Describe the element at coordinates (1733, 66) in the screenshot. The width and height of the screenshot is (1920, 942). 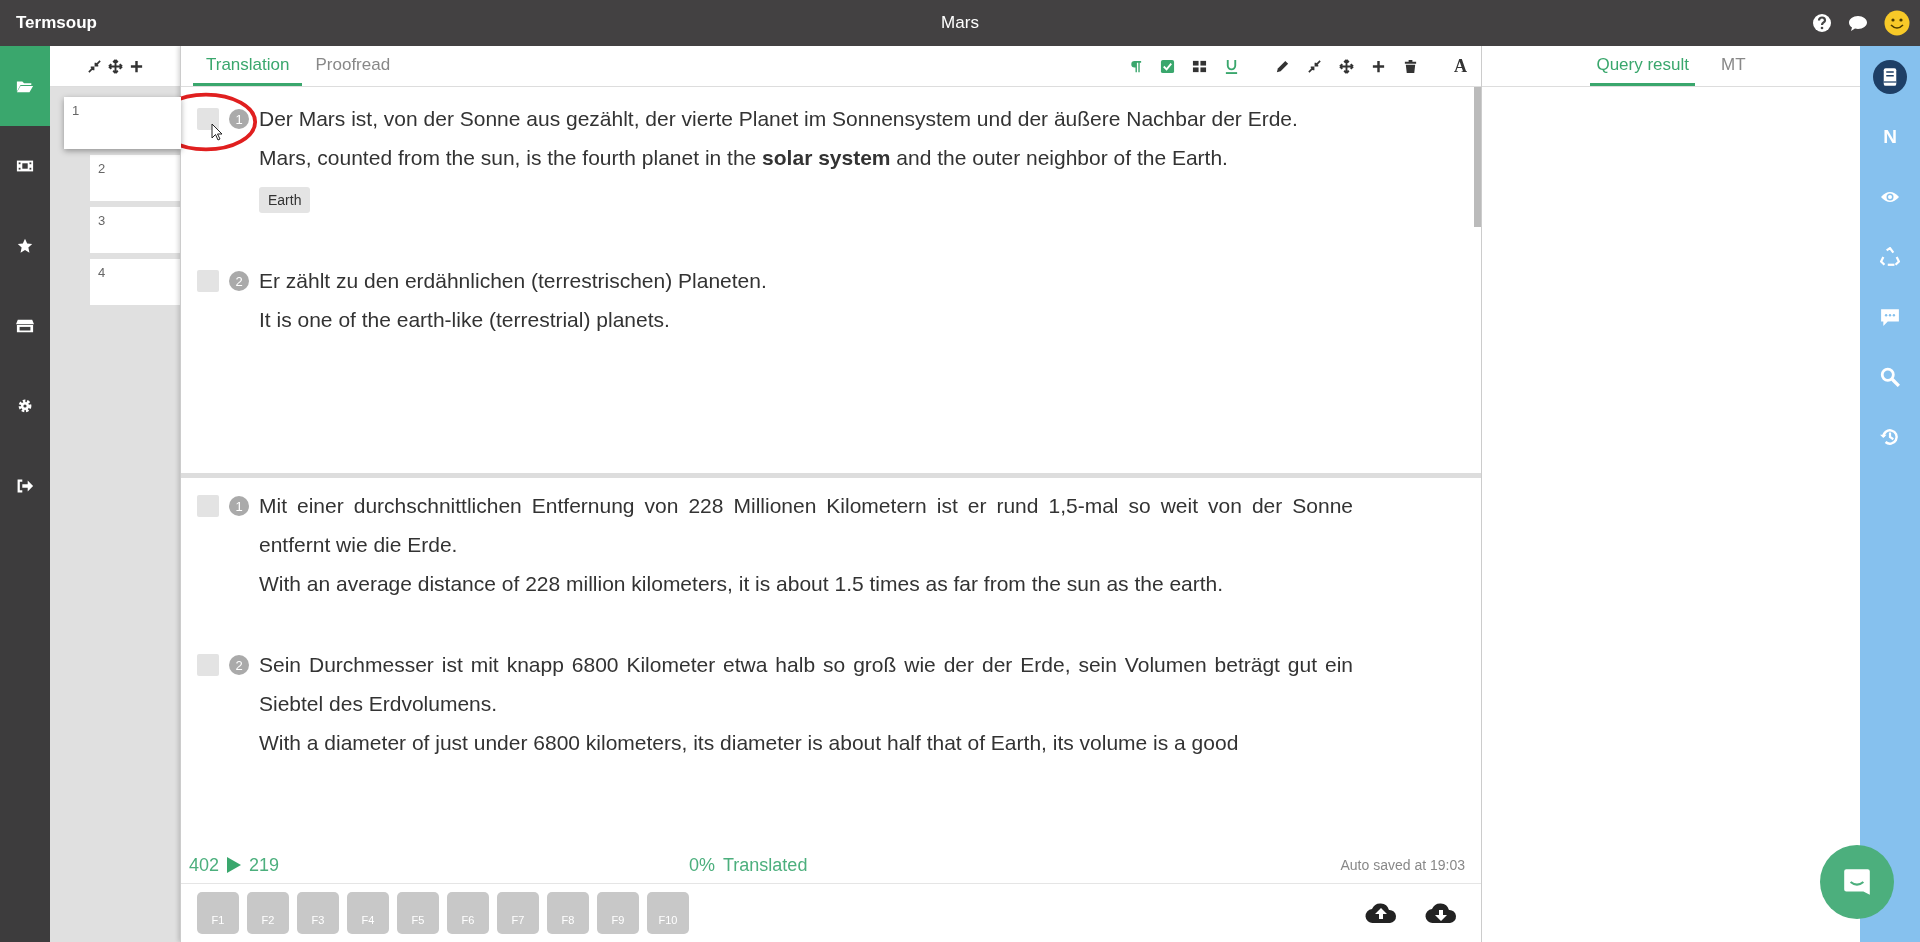
I see `result-tab: MT` at that location.